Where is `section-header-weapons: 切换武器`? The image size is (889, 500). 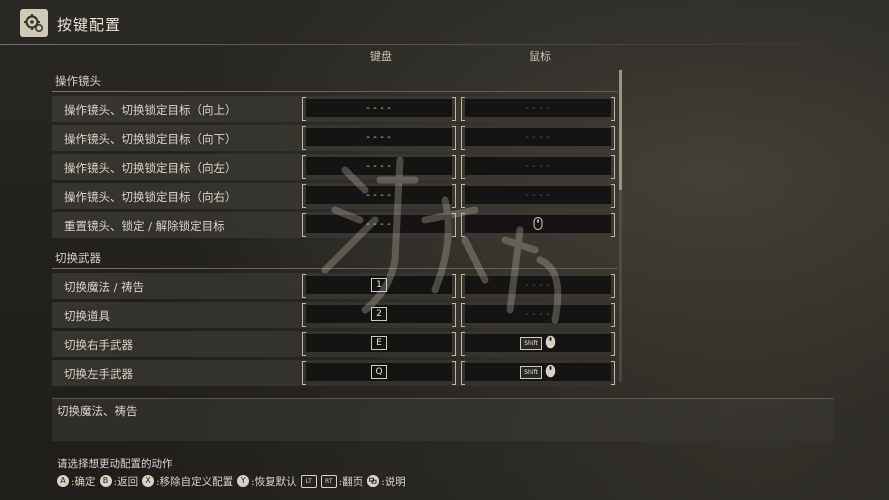 section-header-weapons: 切换武器 is located at coordinates (335, 256).